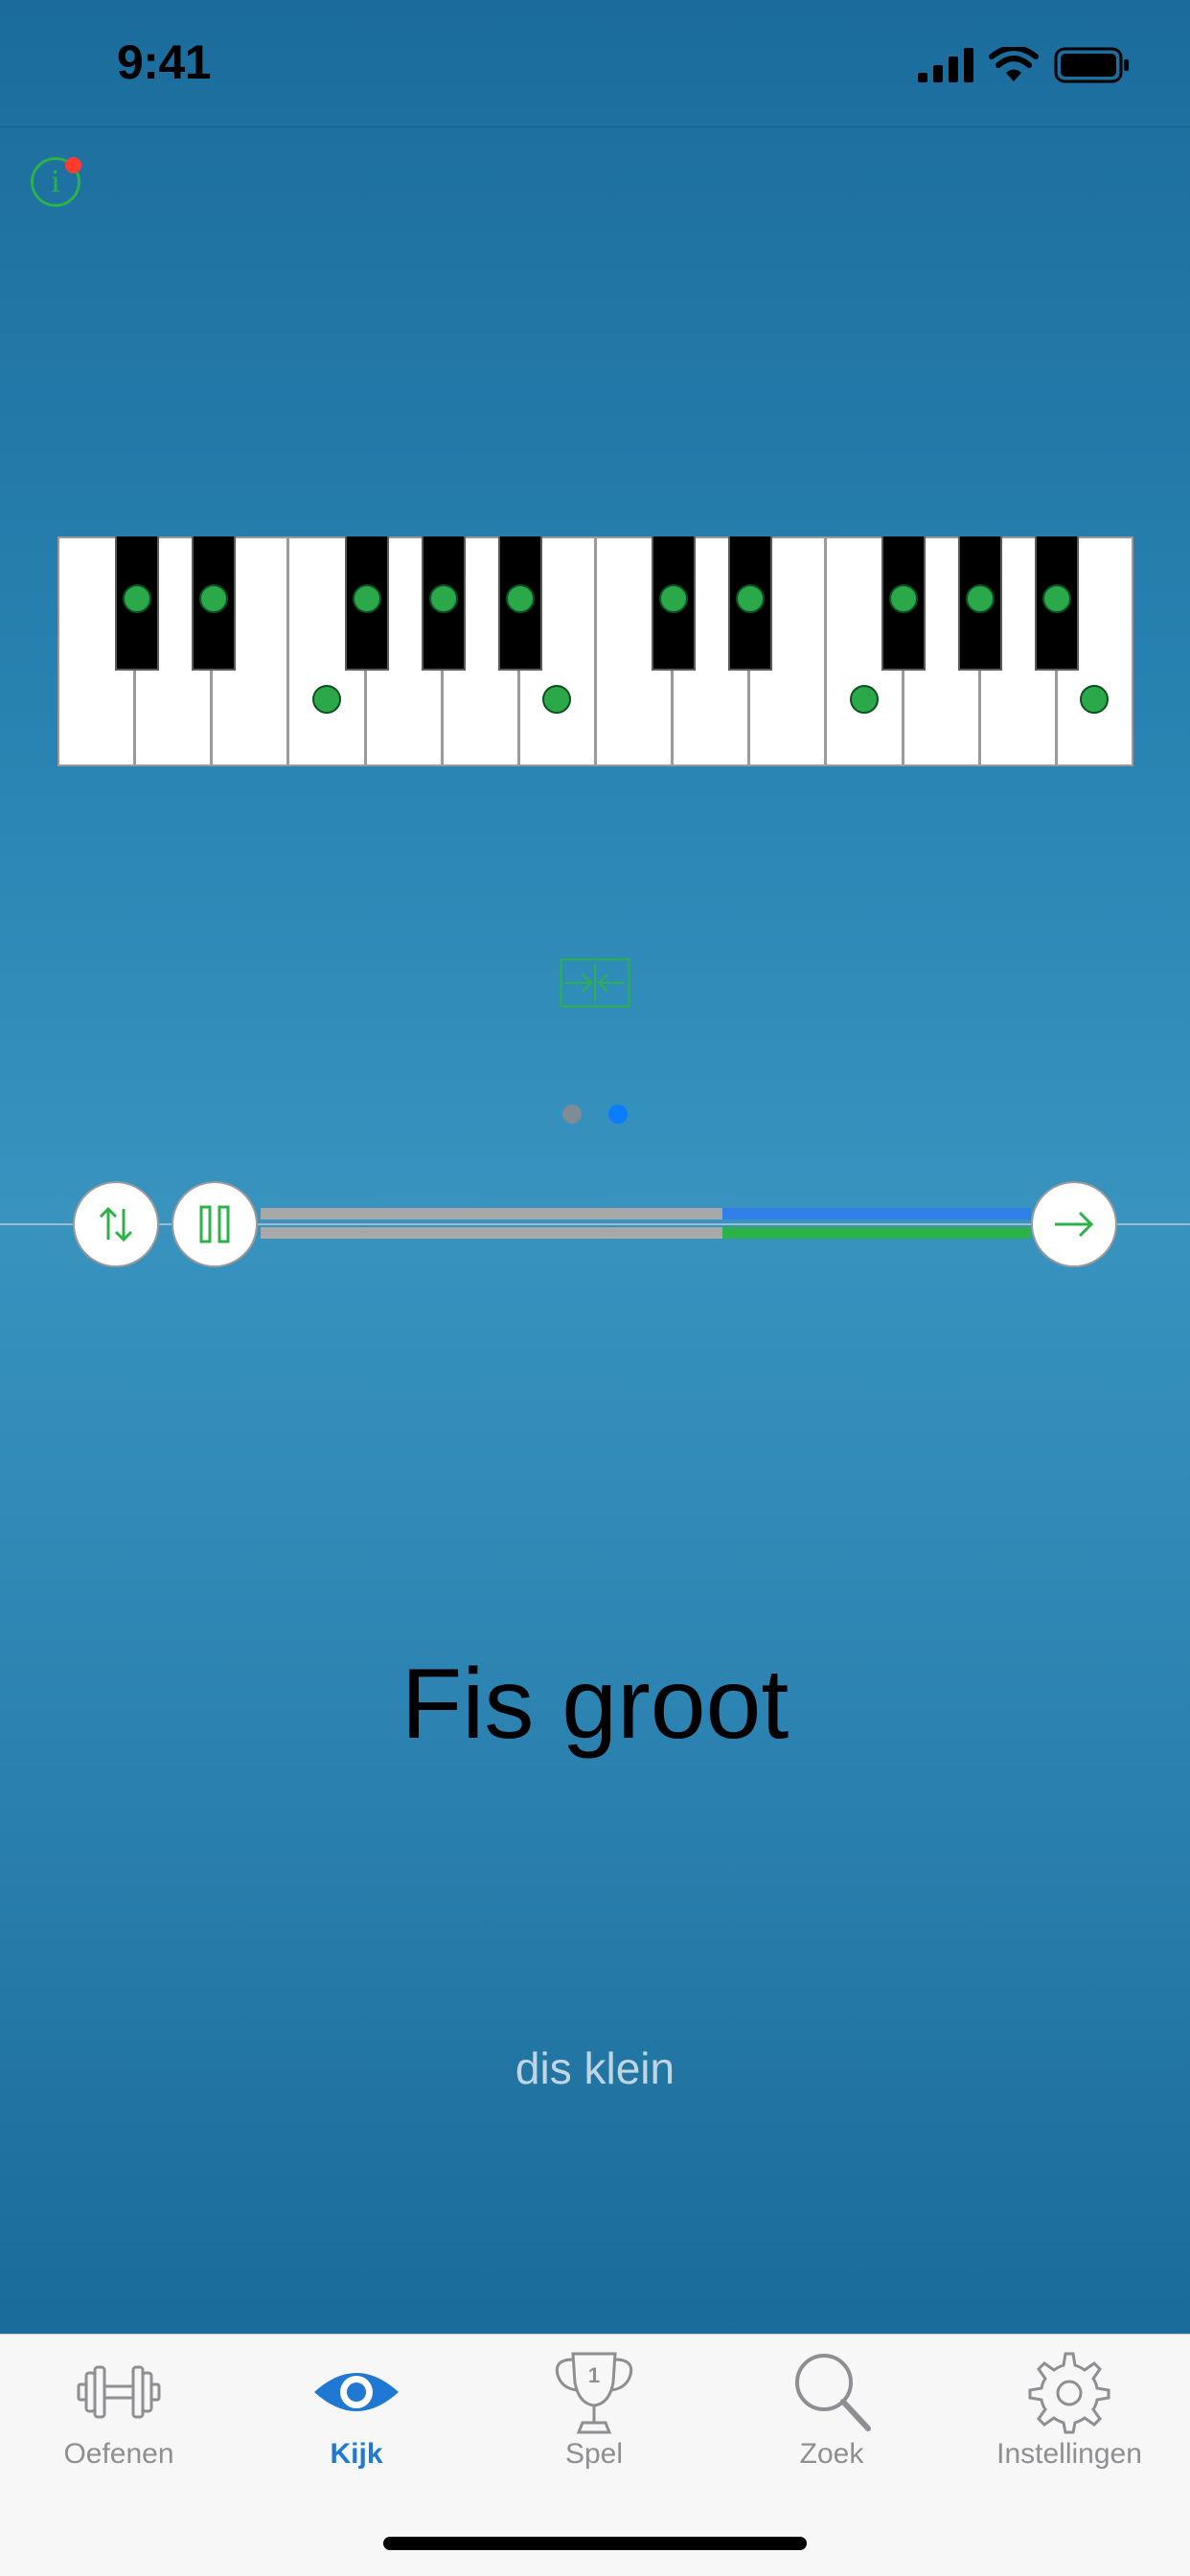 Image resolution: width=1190 pixels, height=2576 pixels. I want to click on arrows-inward-icon, so click(595, 983).